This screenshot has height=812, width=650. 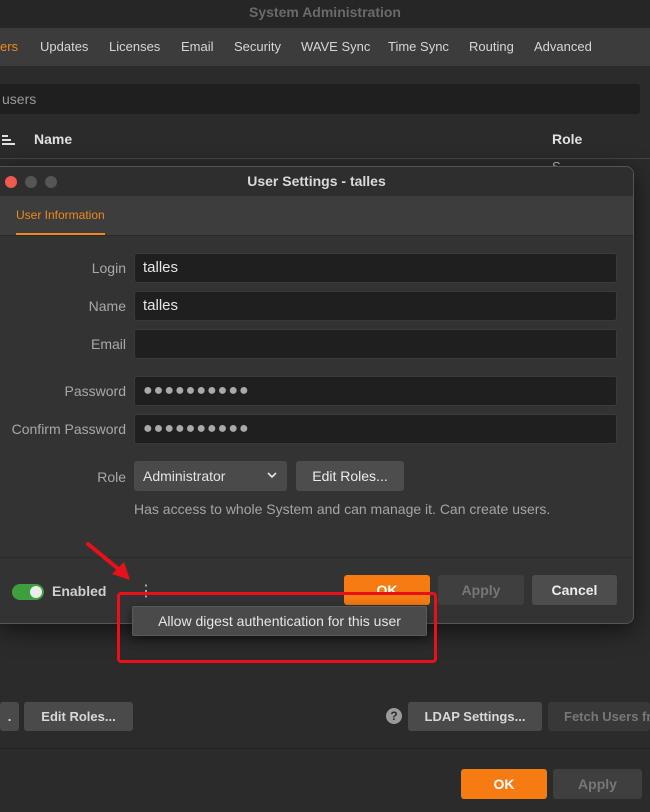 What do you see at coordinates (394, 716) in the screenshot?
I see `help-icon: ?` at bounding box center [394, 716].